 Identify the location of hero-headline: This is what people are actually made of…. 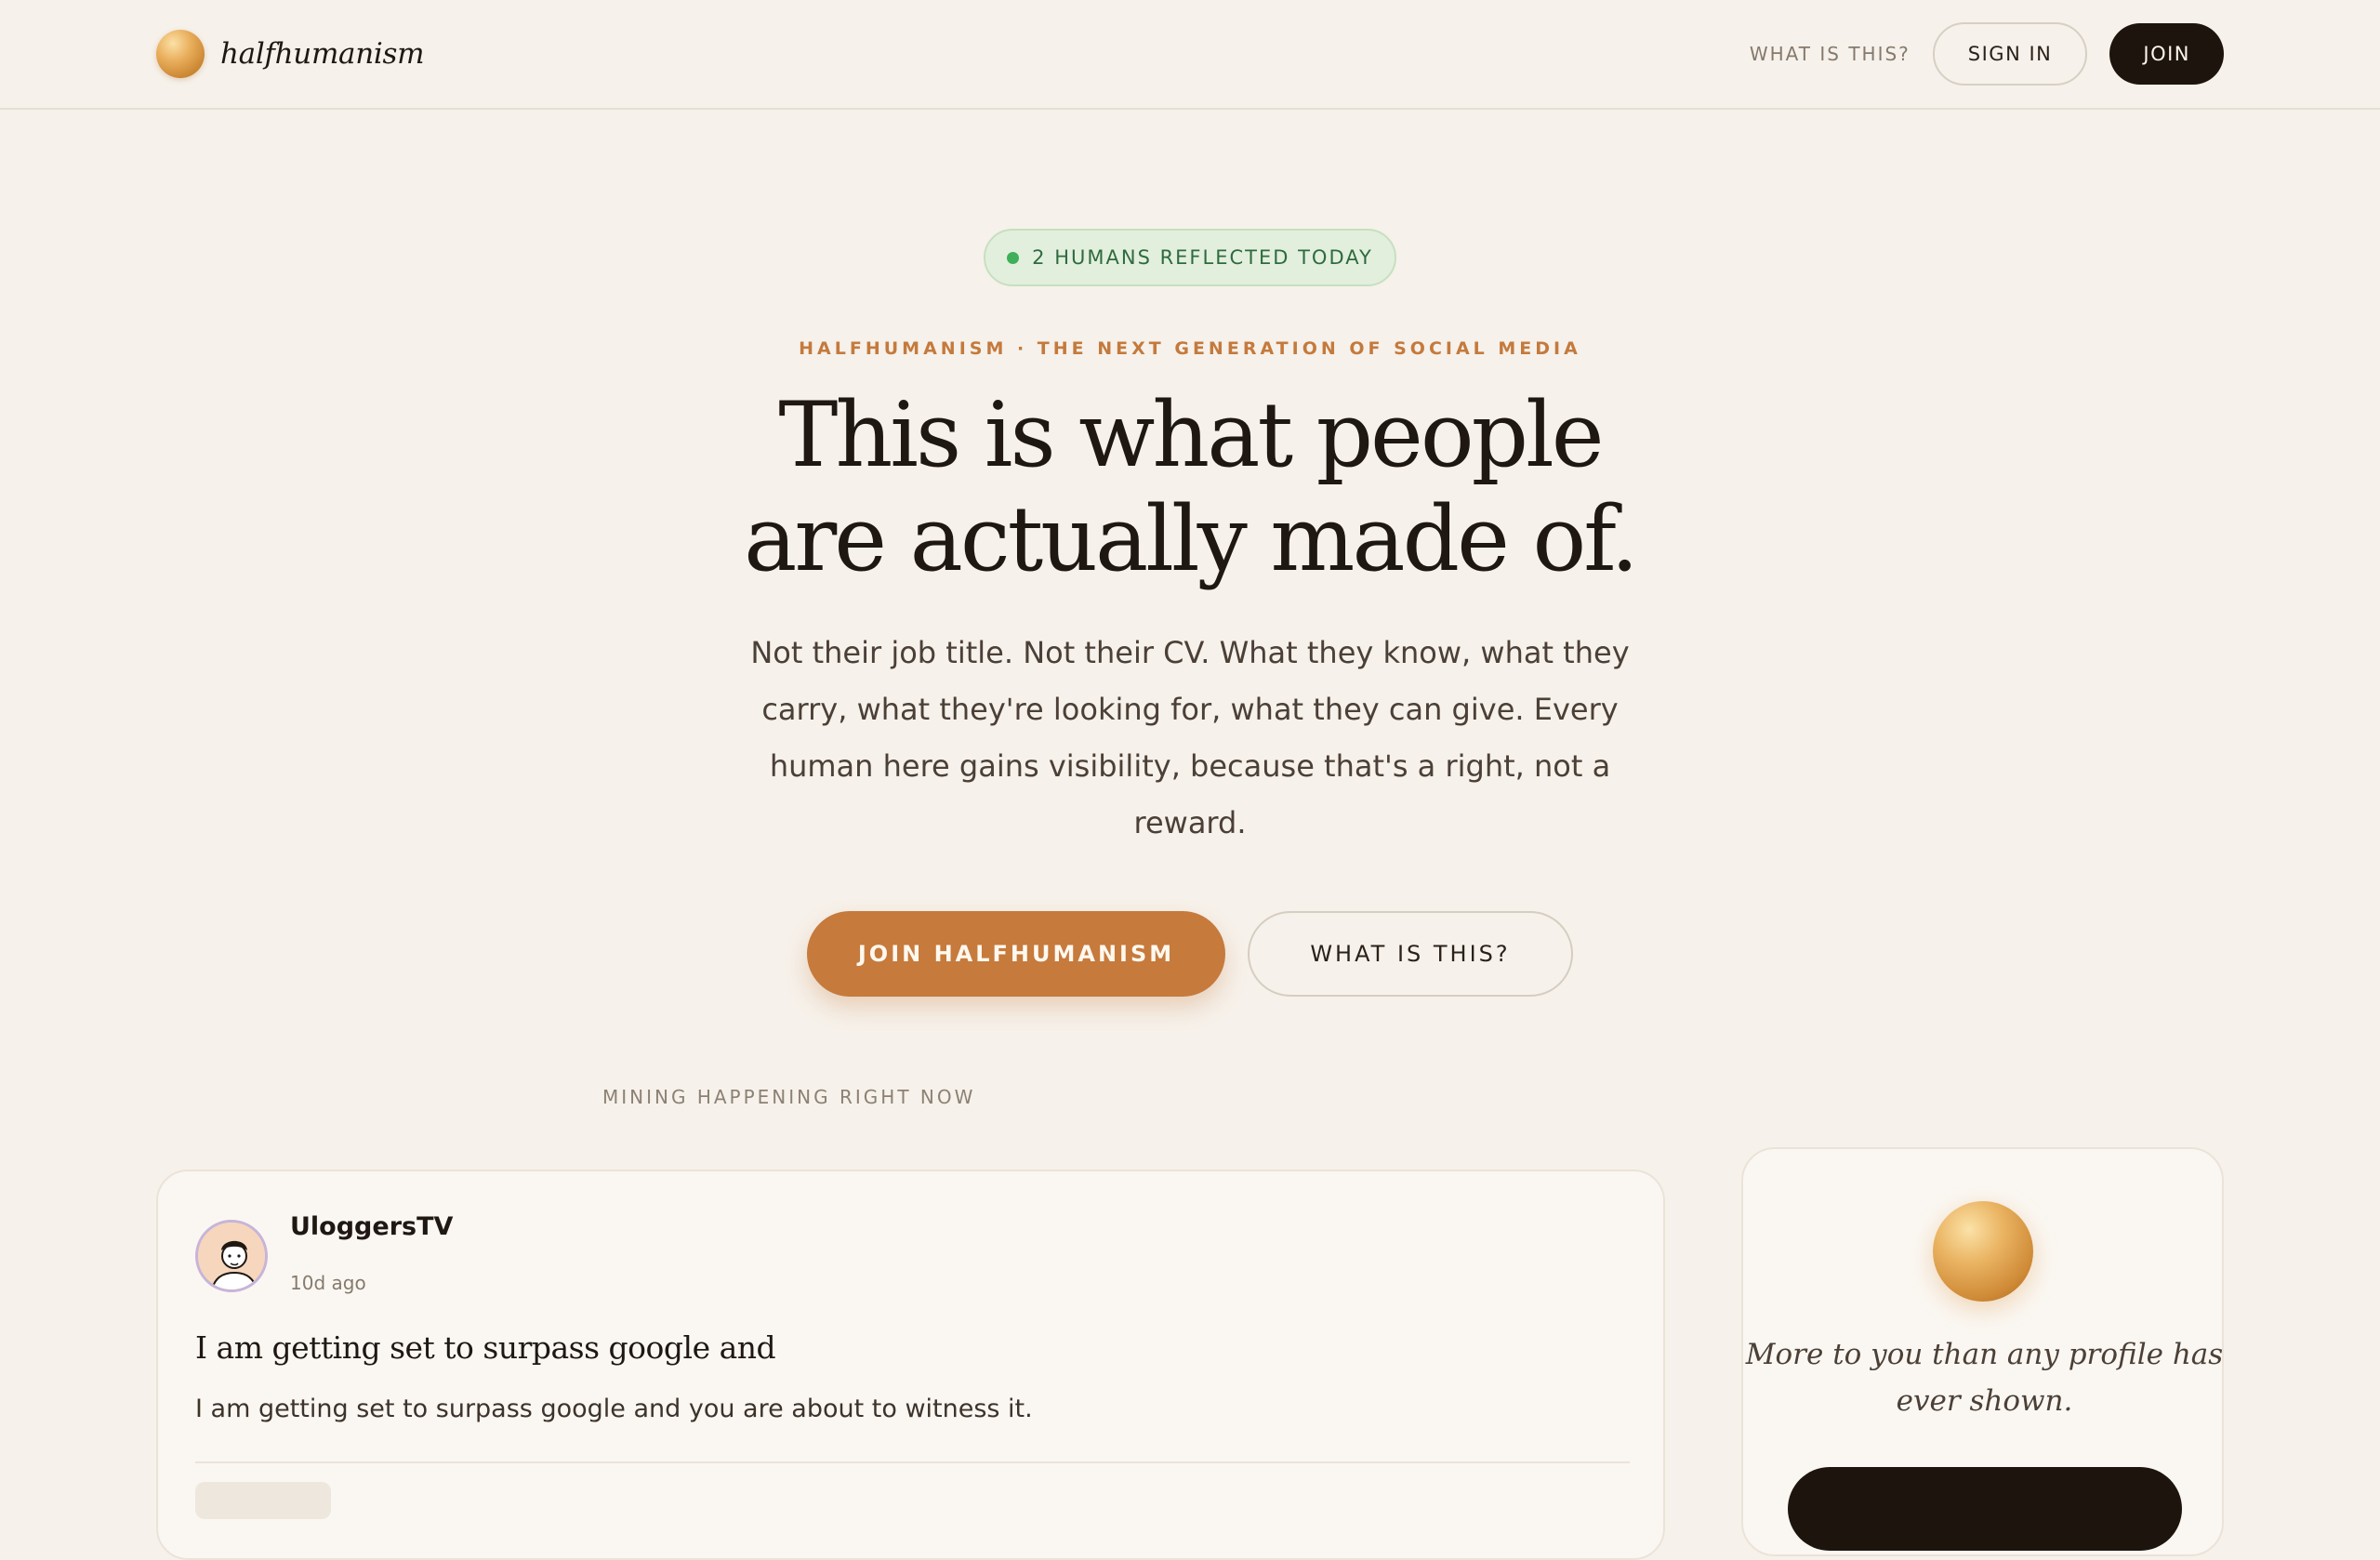
(1190, 487).